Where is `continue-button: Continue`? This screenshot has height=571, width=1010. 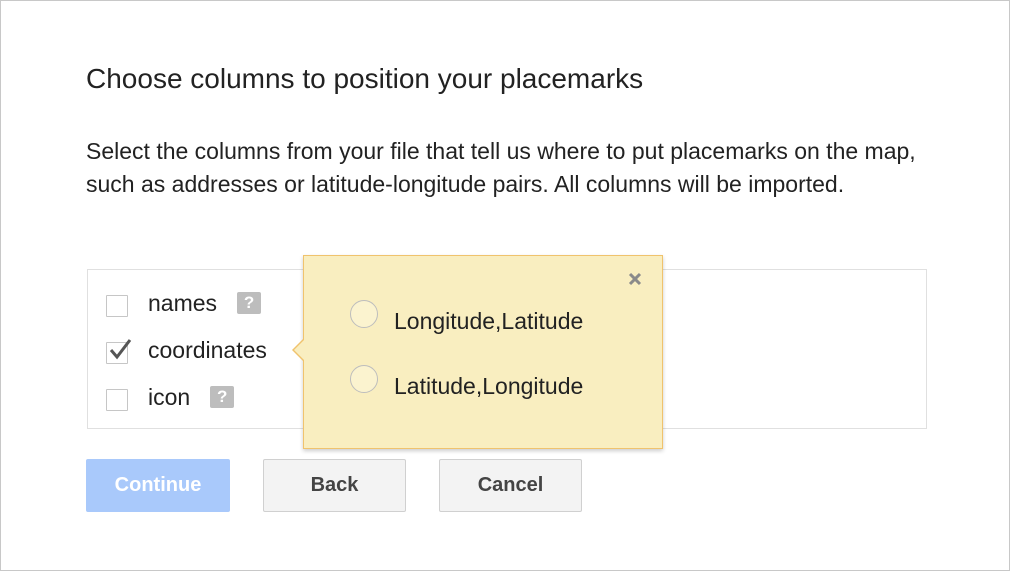 continue-button: Continue is located at coordinates (158, 485).